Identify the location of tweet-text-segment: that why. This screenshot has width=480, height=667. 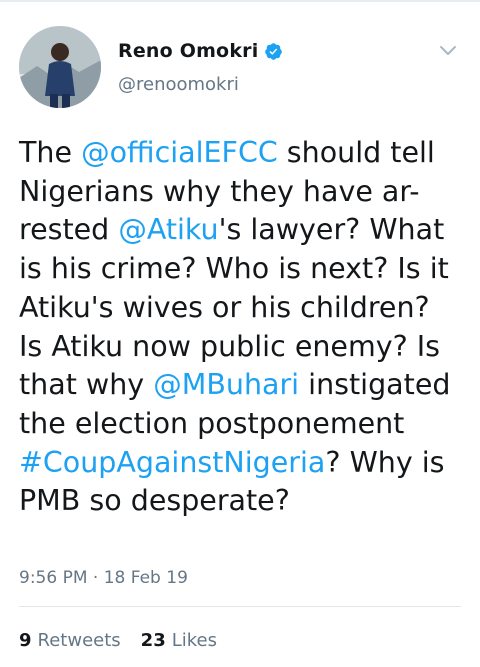
(86, 385).